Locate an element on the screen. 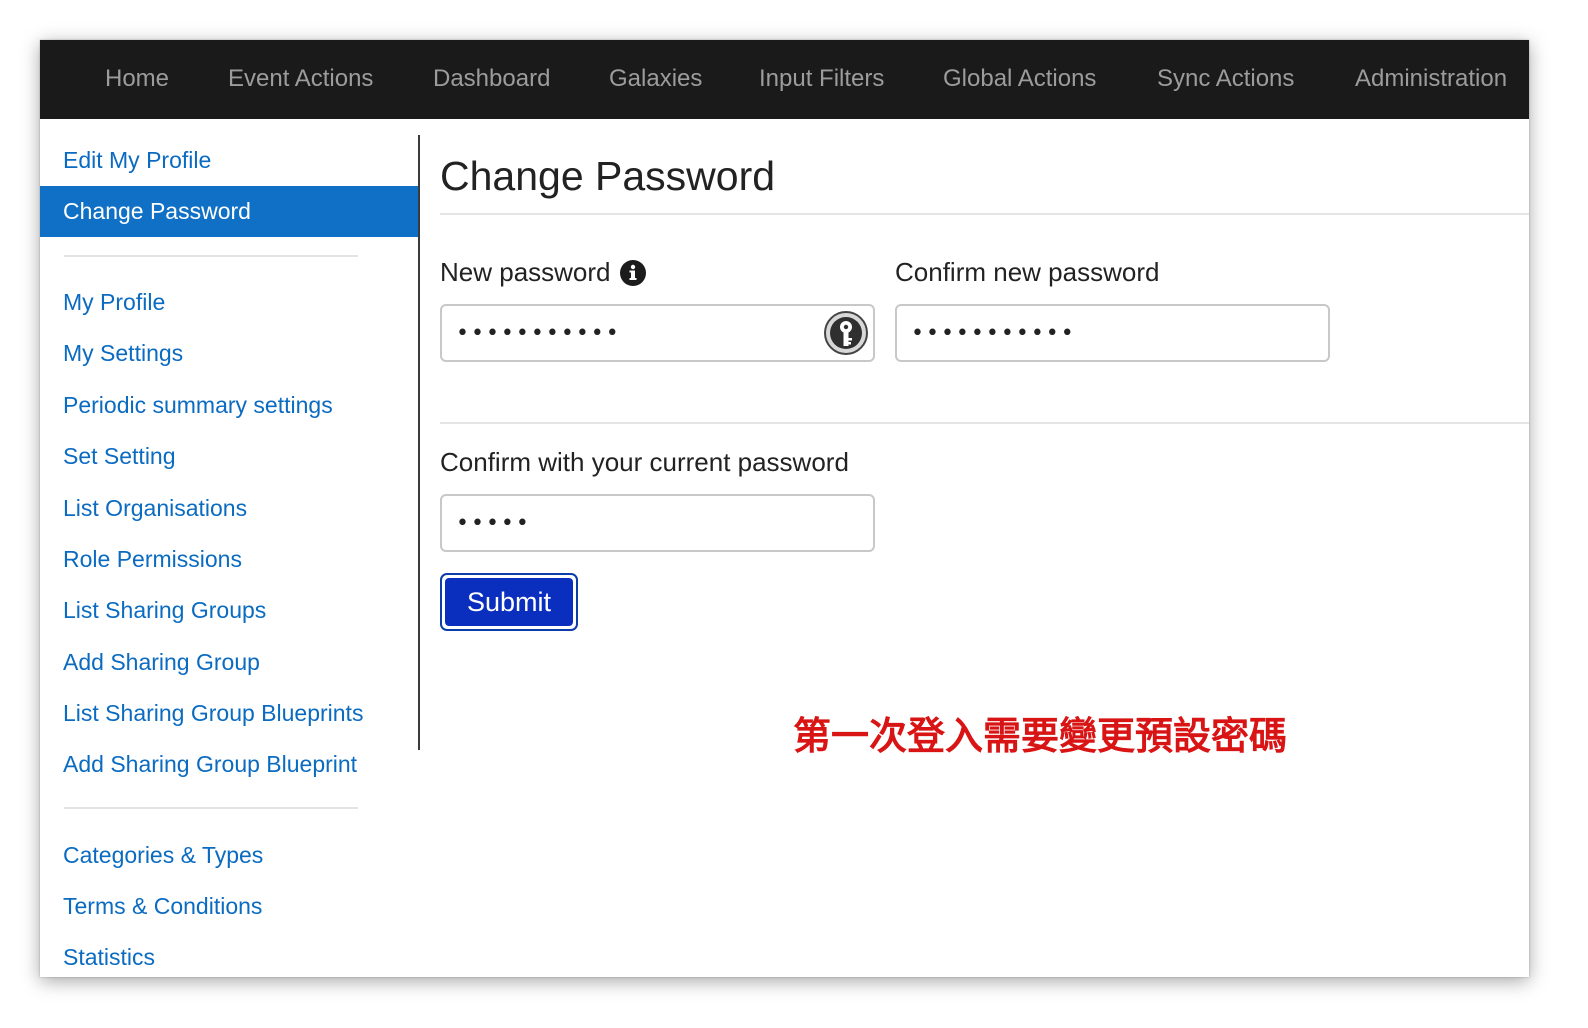 The height and width of the screenshot is (1028, 1588). sidebar-item-edit-my-profile: Edit My Profile is located at coordinates (229, 160).